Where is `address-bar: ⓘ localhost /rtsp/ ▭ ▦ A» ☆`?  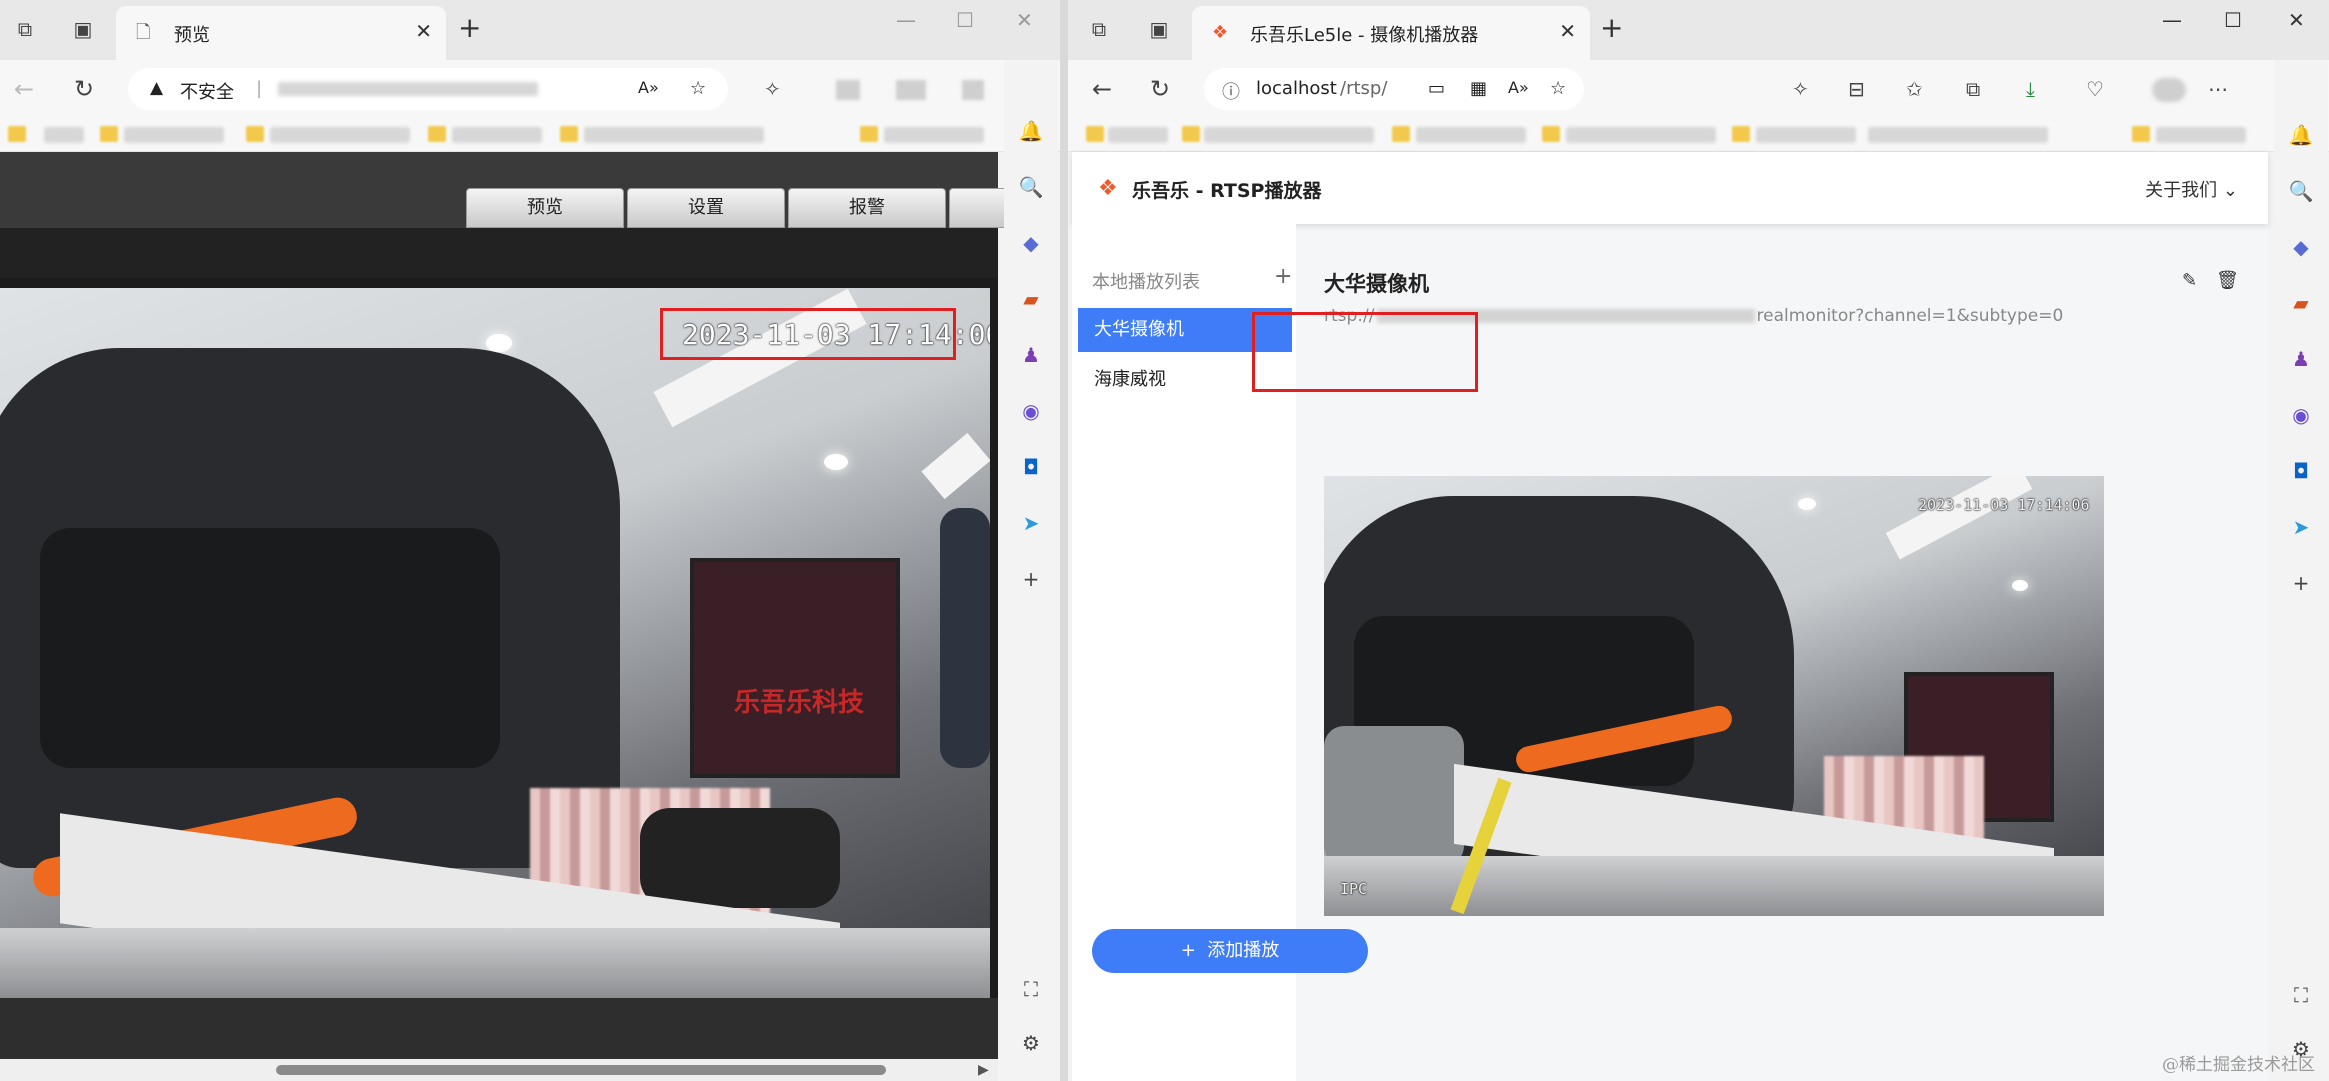 address-bar: ⓘ localhost /rtsp/ ▭ ▦ A» ☆ is located at coordinates (1394, 89).